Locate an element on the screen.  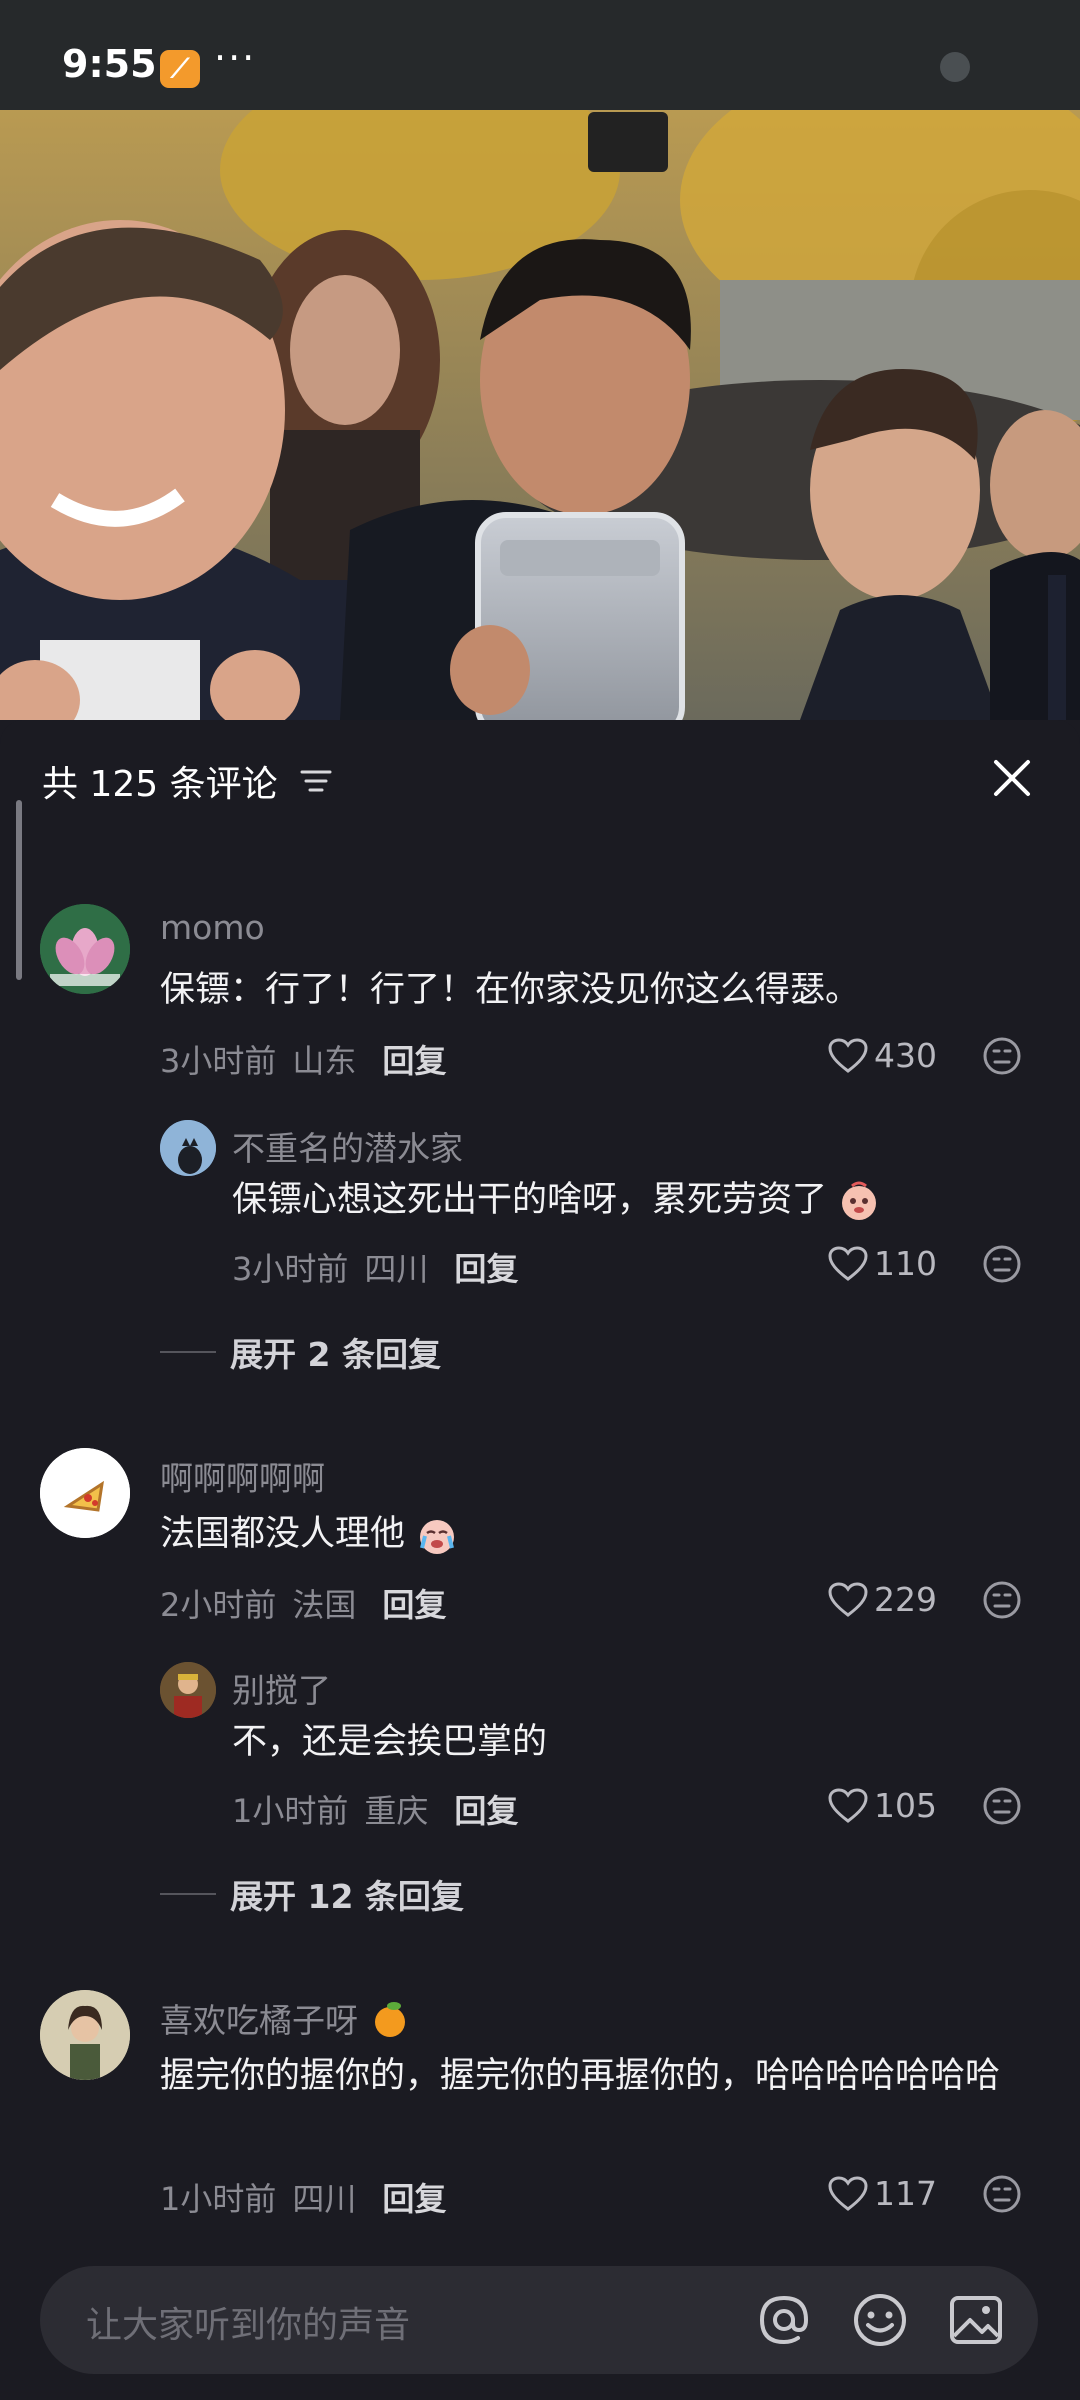
comment-time: 2小时前 is located at coordinates (218, 1605).